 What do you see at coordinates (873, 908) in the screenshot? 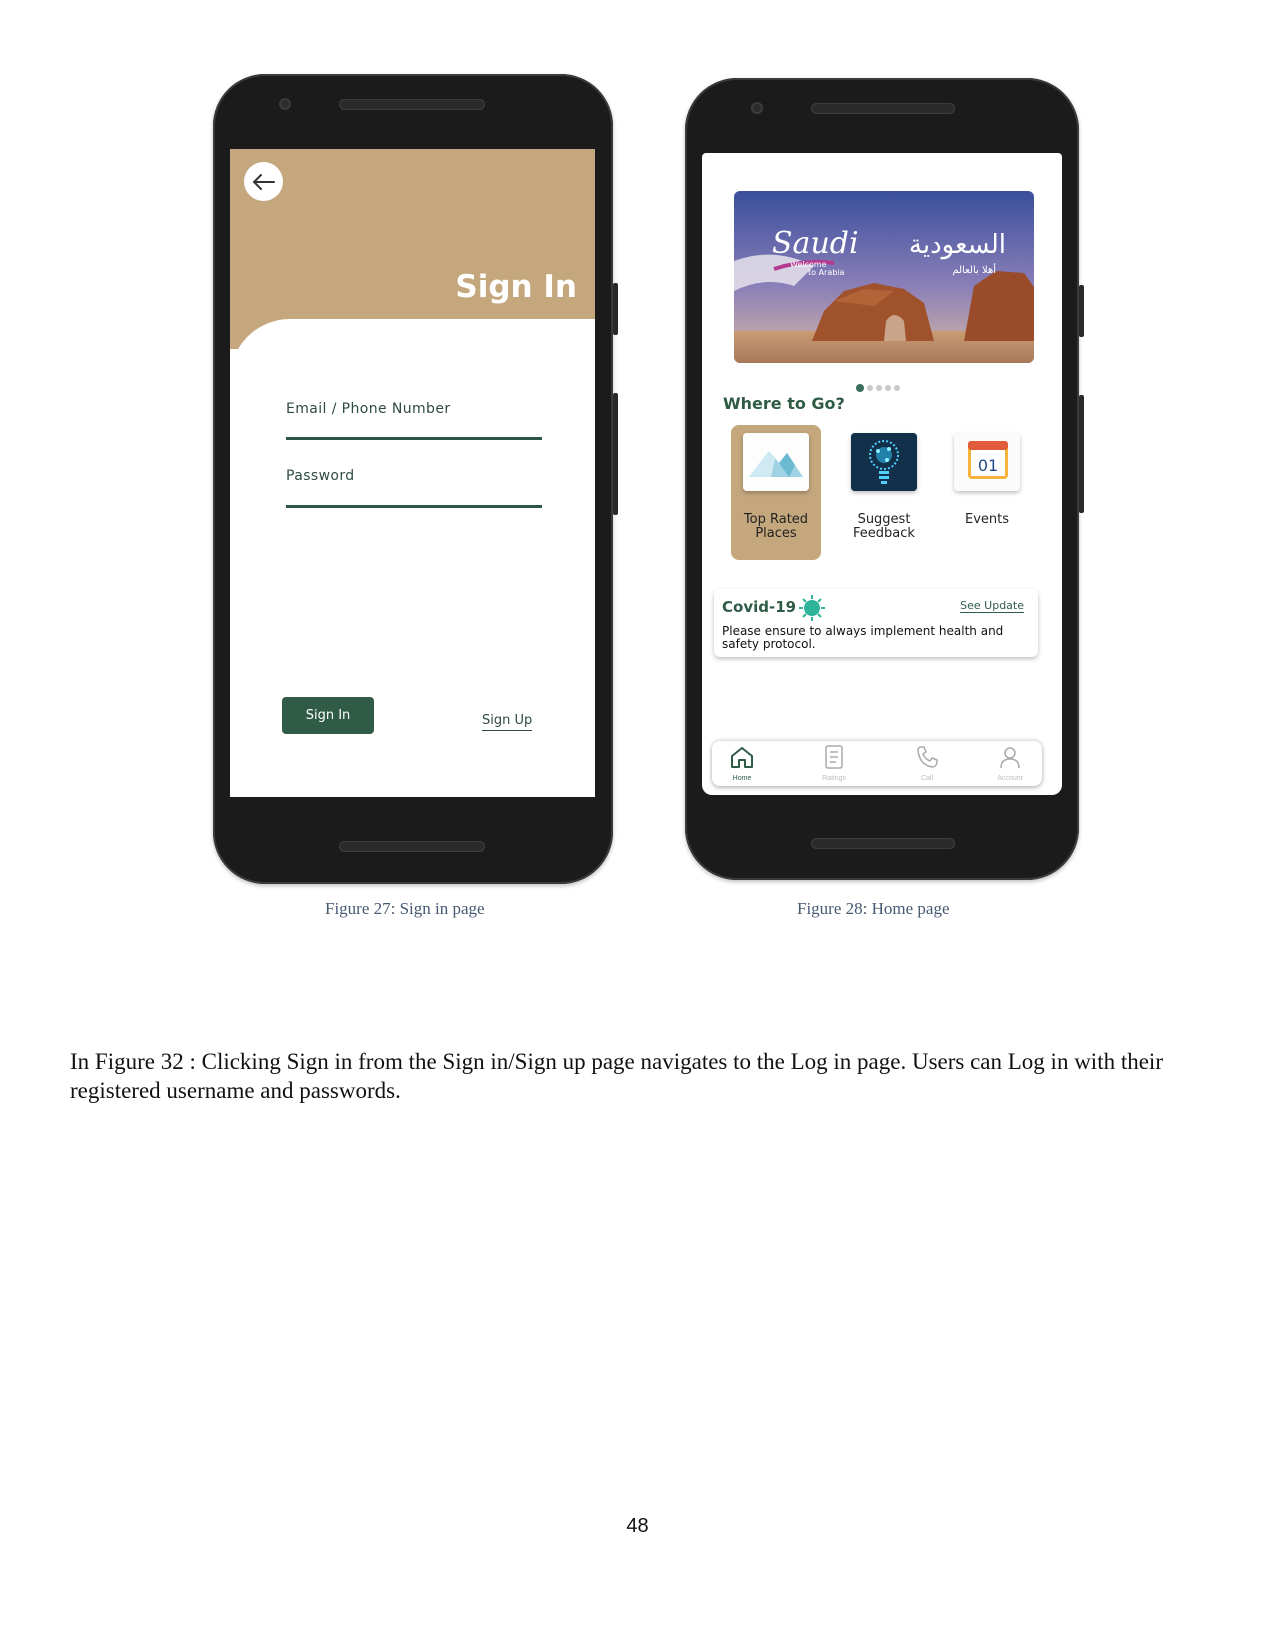
I see `figure-caption: Figure 28: Home page` at bounding box center [873, 908].